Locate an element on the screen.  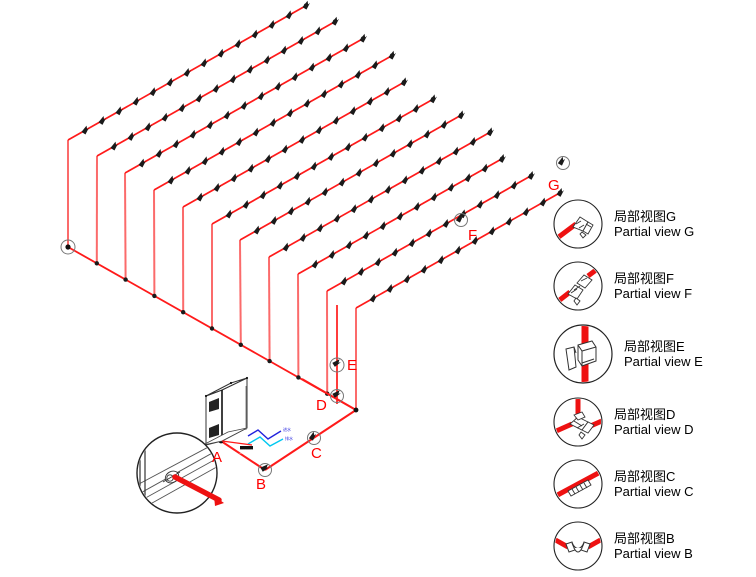
legend-label-cn-f: 局部视图F is located at coordinates (653, 278).